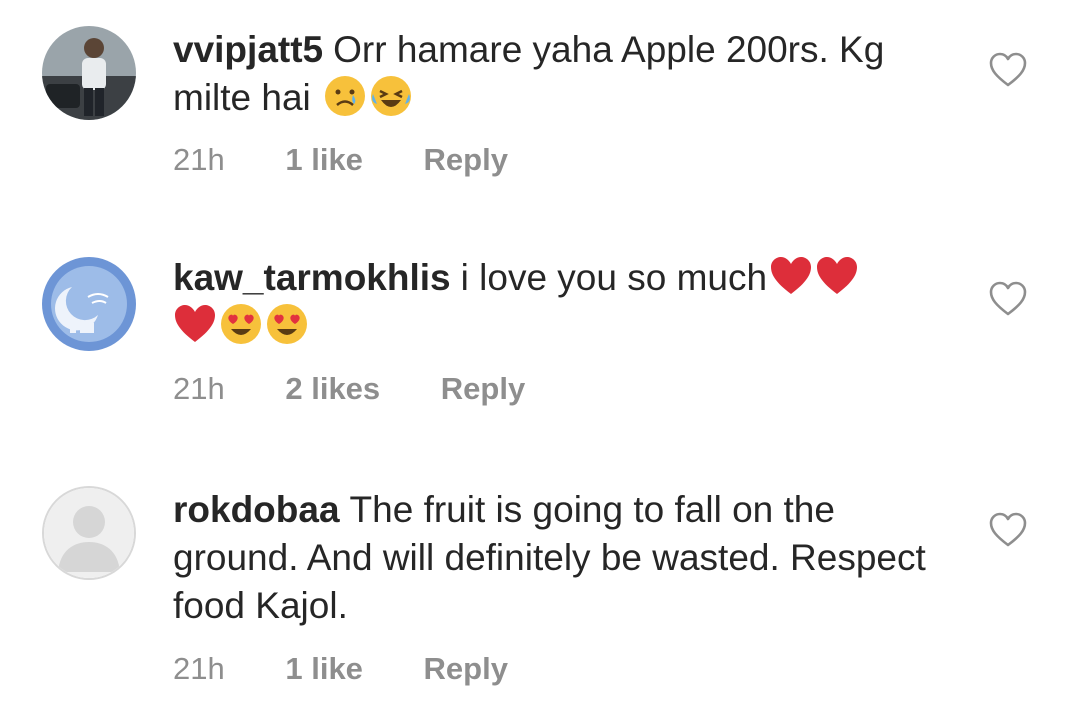 The width and height of the screenshot is (1080, 716). Describe the element at coordinates (391, 96) in the screenshot. I see `laughing-tears-face-icon` at that location.